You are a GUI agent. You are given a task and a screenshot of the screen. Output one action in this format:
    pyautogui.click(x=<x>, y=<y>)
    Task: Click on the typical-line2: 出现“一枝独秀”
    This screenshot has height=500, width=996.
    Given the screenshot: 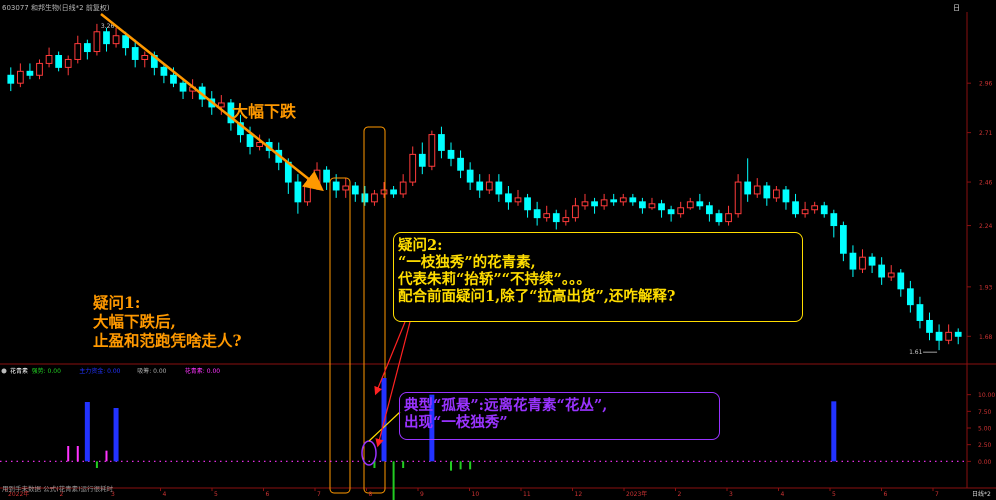 What is the action you would take?
    pyautogui.click(x=456, y=423)
    